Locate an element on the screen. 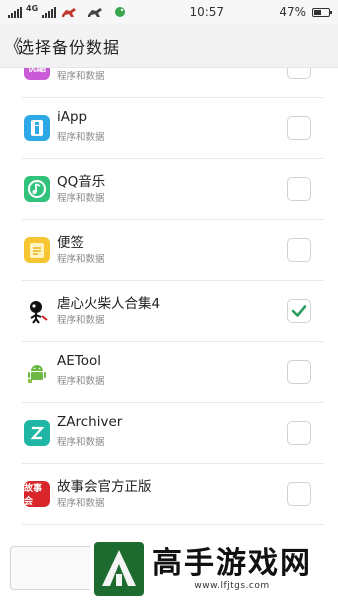 This screenshot has width=338, height=600. app-name: QQ音乐 is located at coordinates (81, 182).